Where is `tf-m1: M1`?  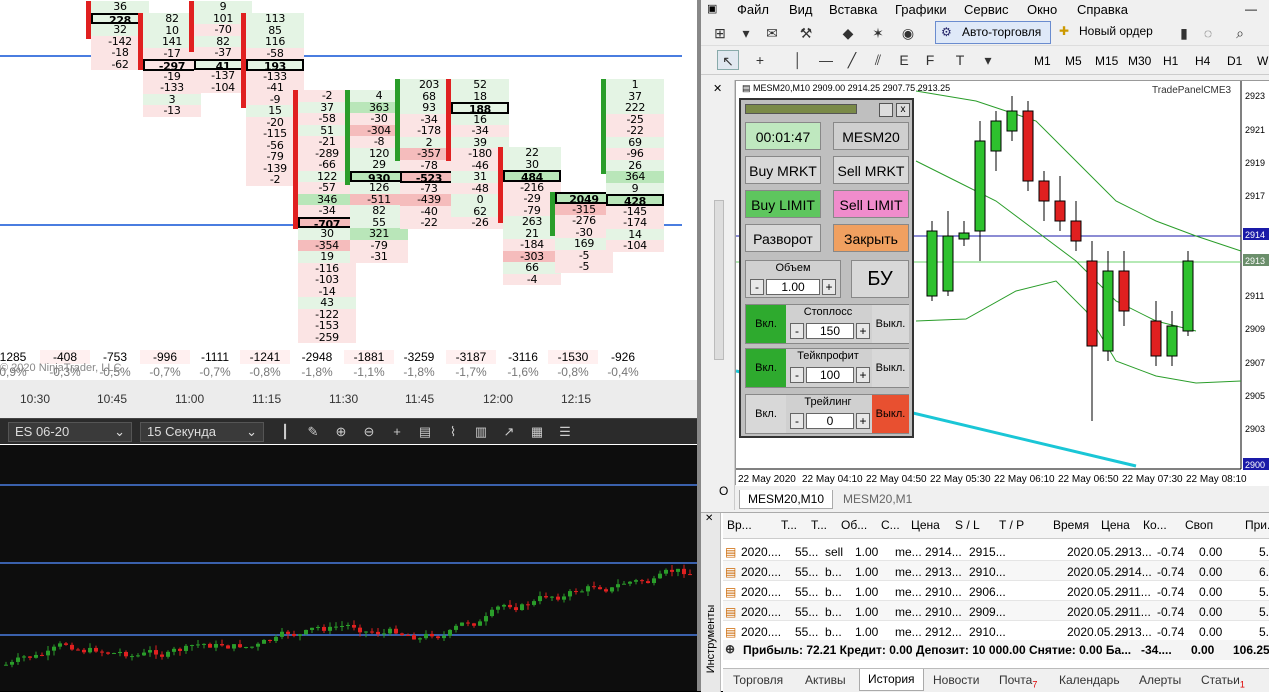
tf-m1: M1 is located at coordinates (1042, 61).